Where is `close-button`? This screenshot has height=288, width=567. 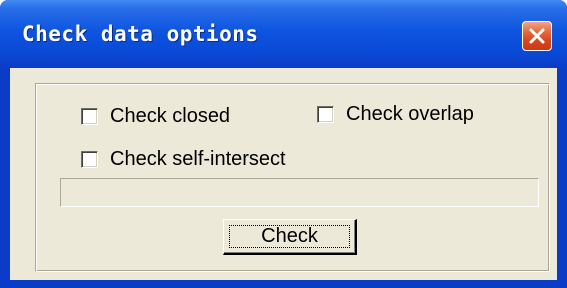
close-button is located at coordinates (537, 36).